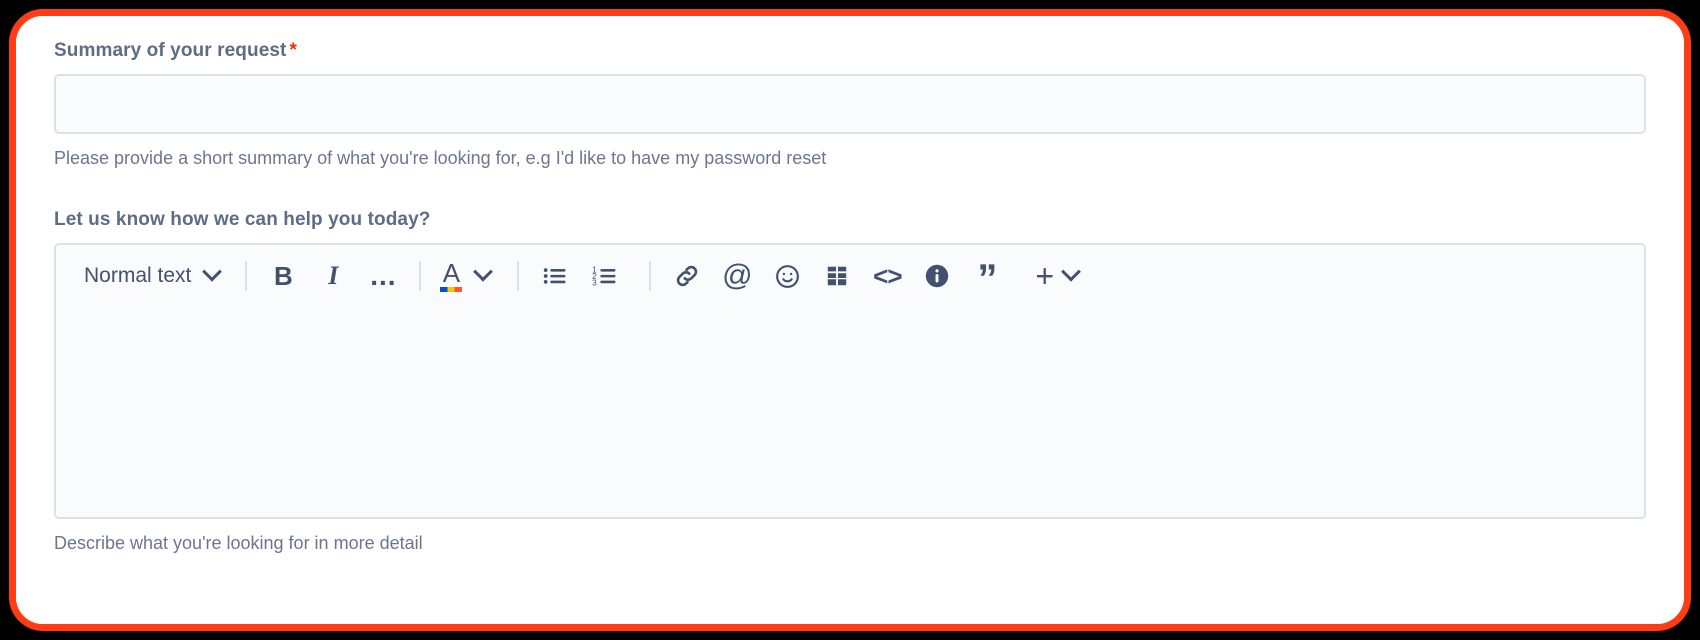  Describe the element at coordinates (1045, 276) in the screenshot. I see `plus-icon: +` at that location.